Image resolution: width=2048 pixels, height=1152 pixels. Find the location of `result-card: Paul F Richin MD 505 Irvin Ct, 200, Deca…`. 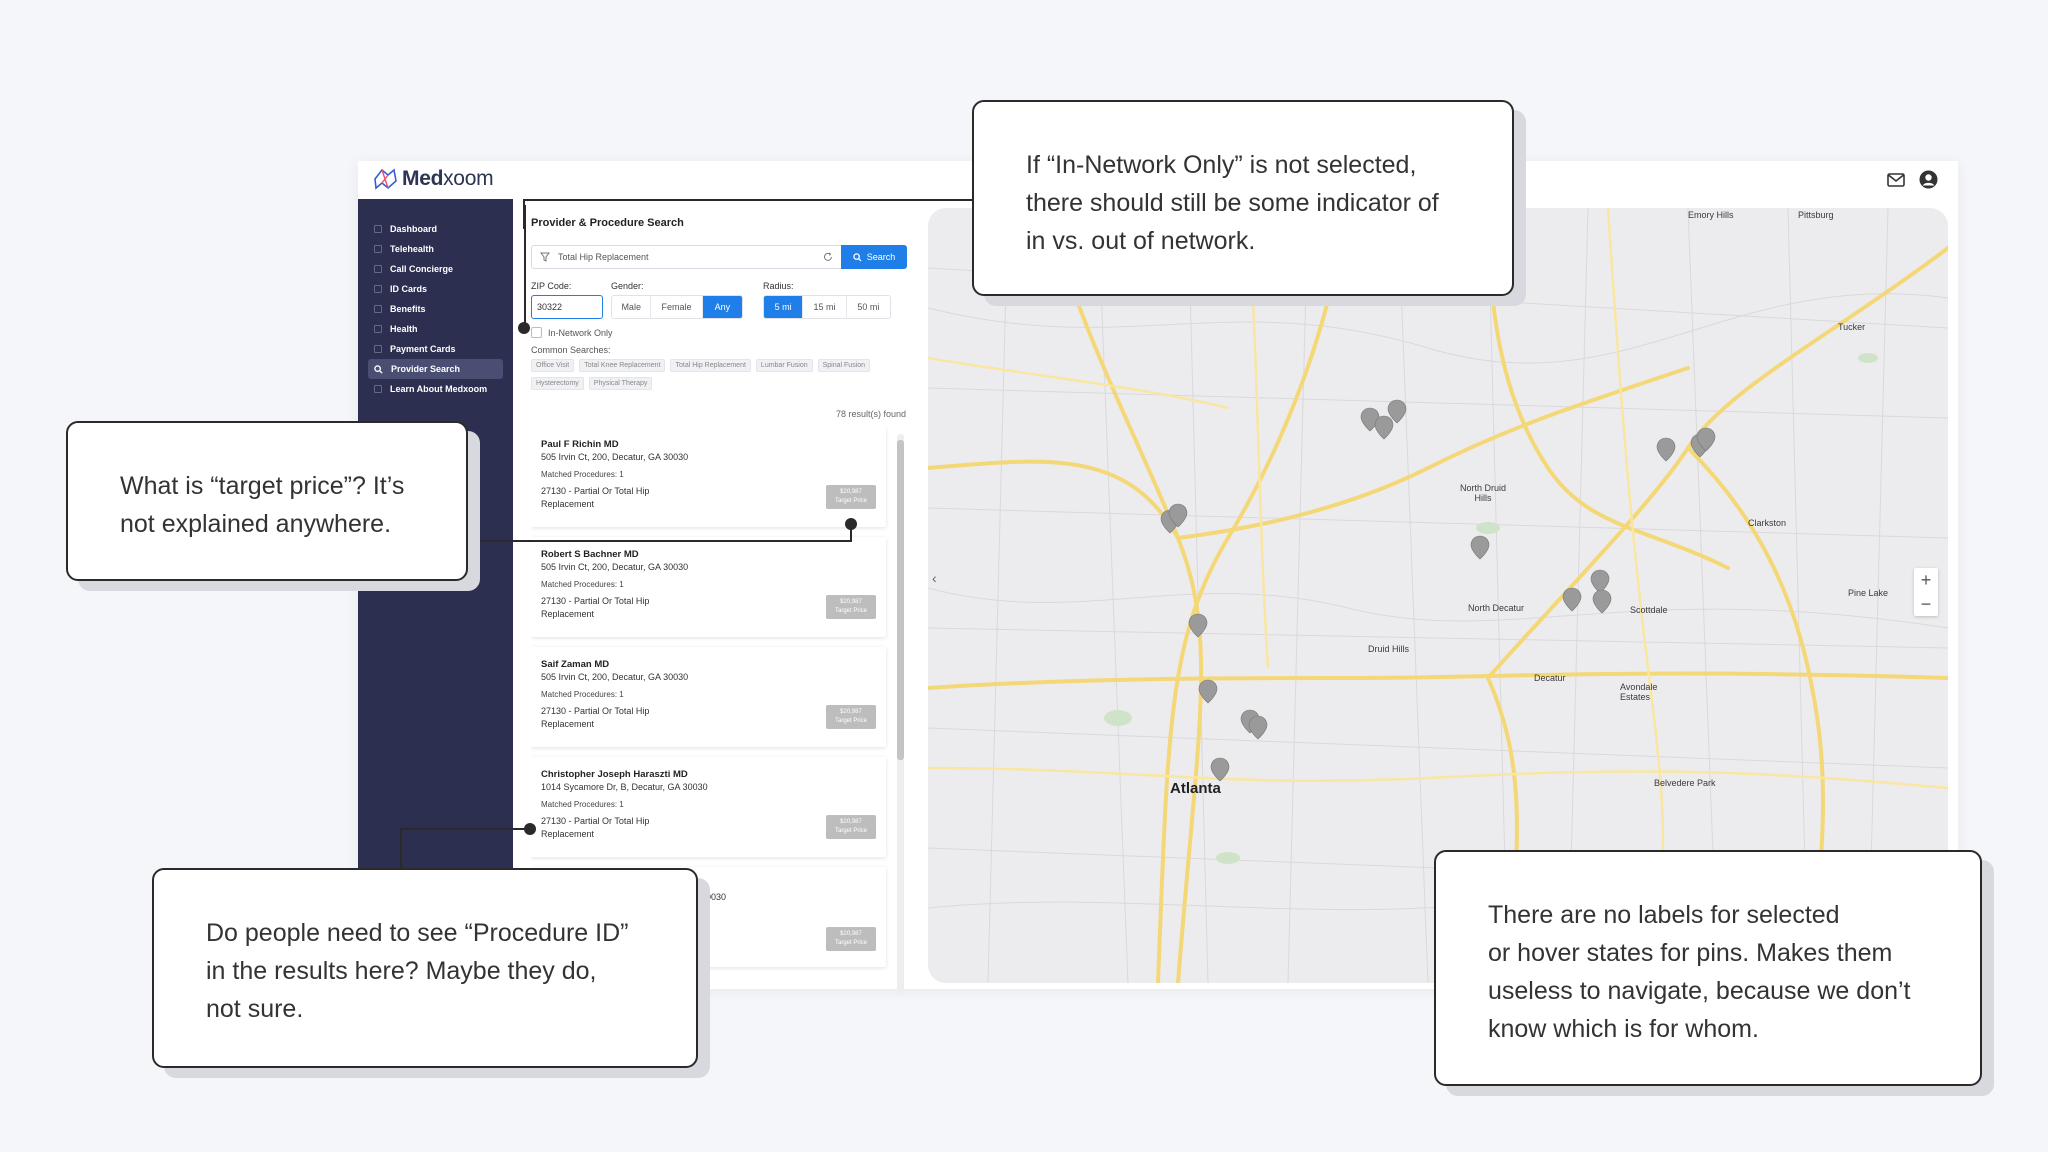

result-card: Paul F Richin MD 505 Irvin Ct, 200, Deca… is located at coordinates (708, 477).